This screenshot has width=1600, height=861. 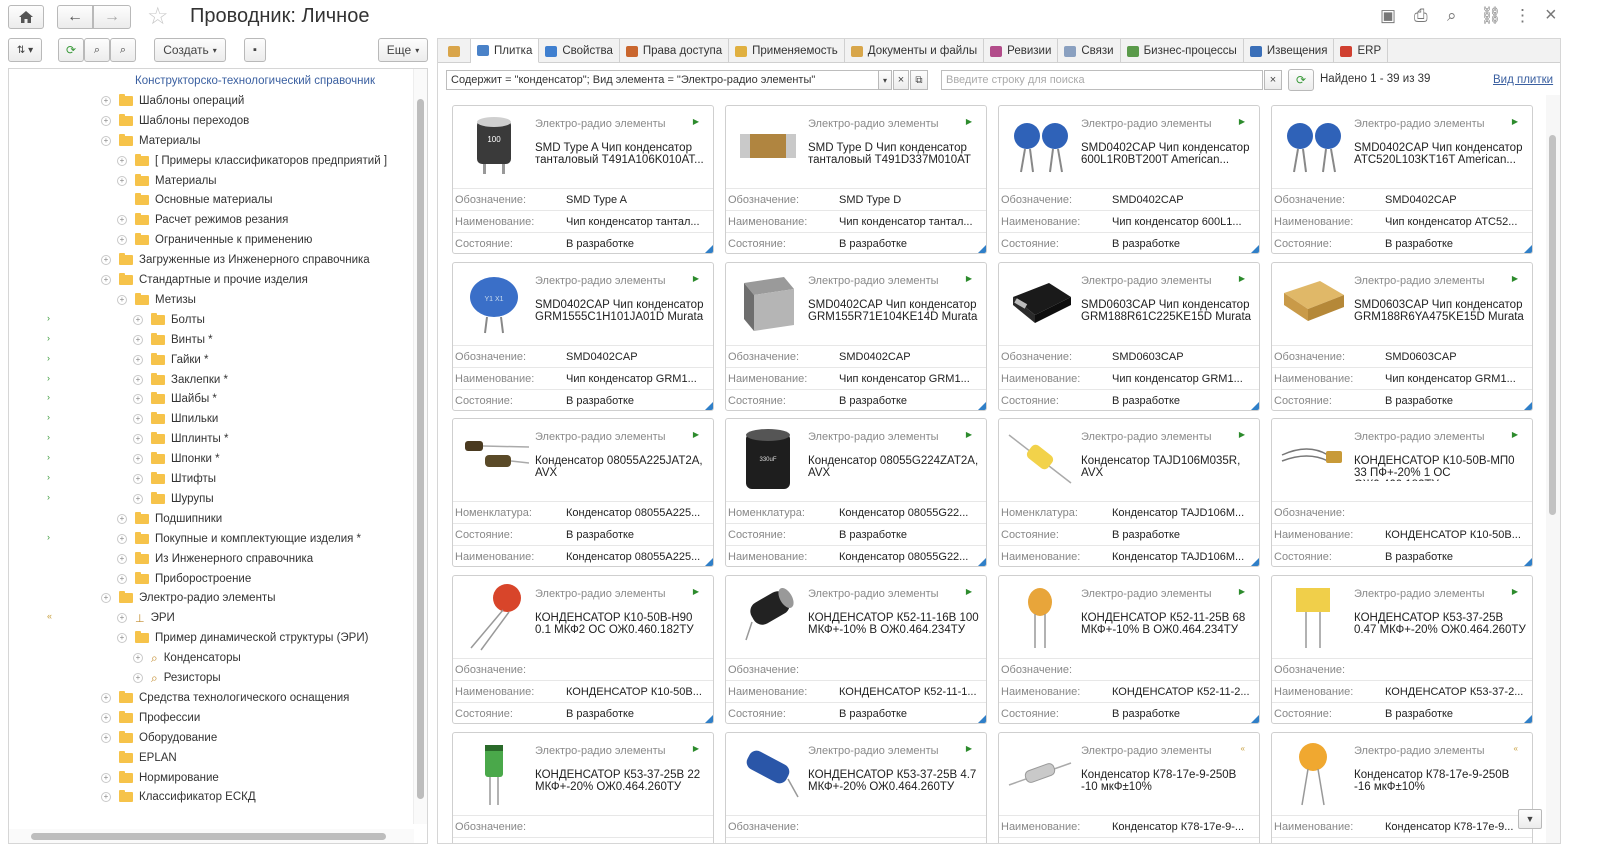 I want to click on link-icon: ⛓, so click(x=1491, y=16).